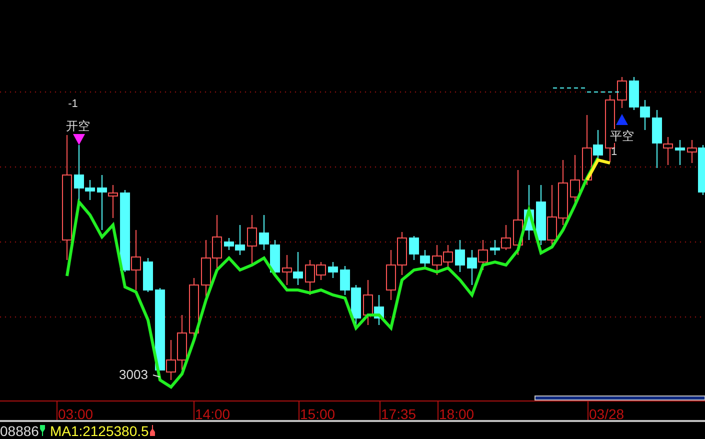 The width and height of the screenshot is (705, 439). Describe the element at coordinates (19, 431) in the screenshot. I see `status-value: 08886` at that location.